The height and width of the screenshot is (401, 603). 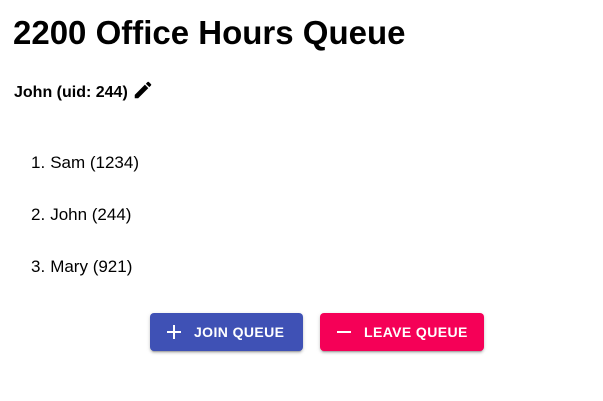 What do you see at coordinates (344, 332) in the screenshot?
I see `minus-icon` at bounding box center [344, 332].